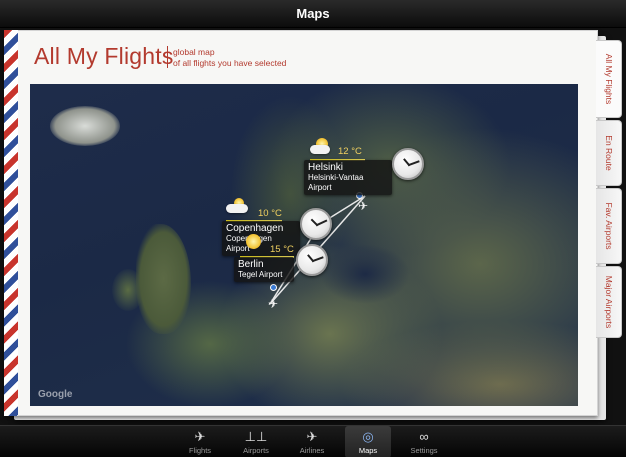 The image size is (626, 457). What do you see at coordinates (194, 52) in the screenshot?
I see `subtitle-line-1: global map` at bounding box center [194, 52].